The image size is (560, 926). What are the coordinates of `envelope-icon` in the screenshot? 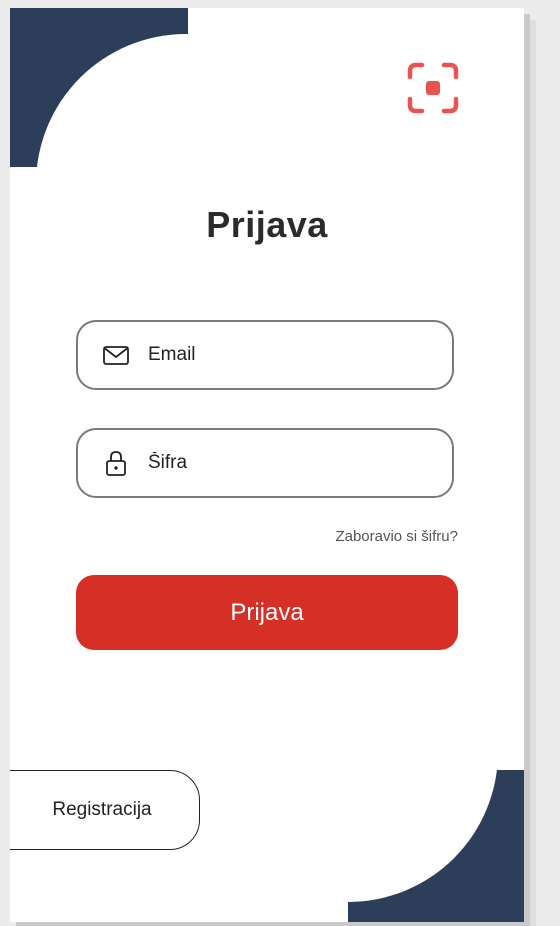 It's located at (116, 355).